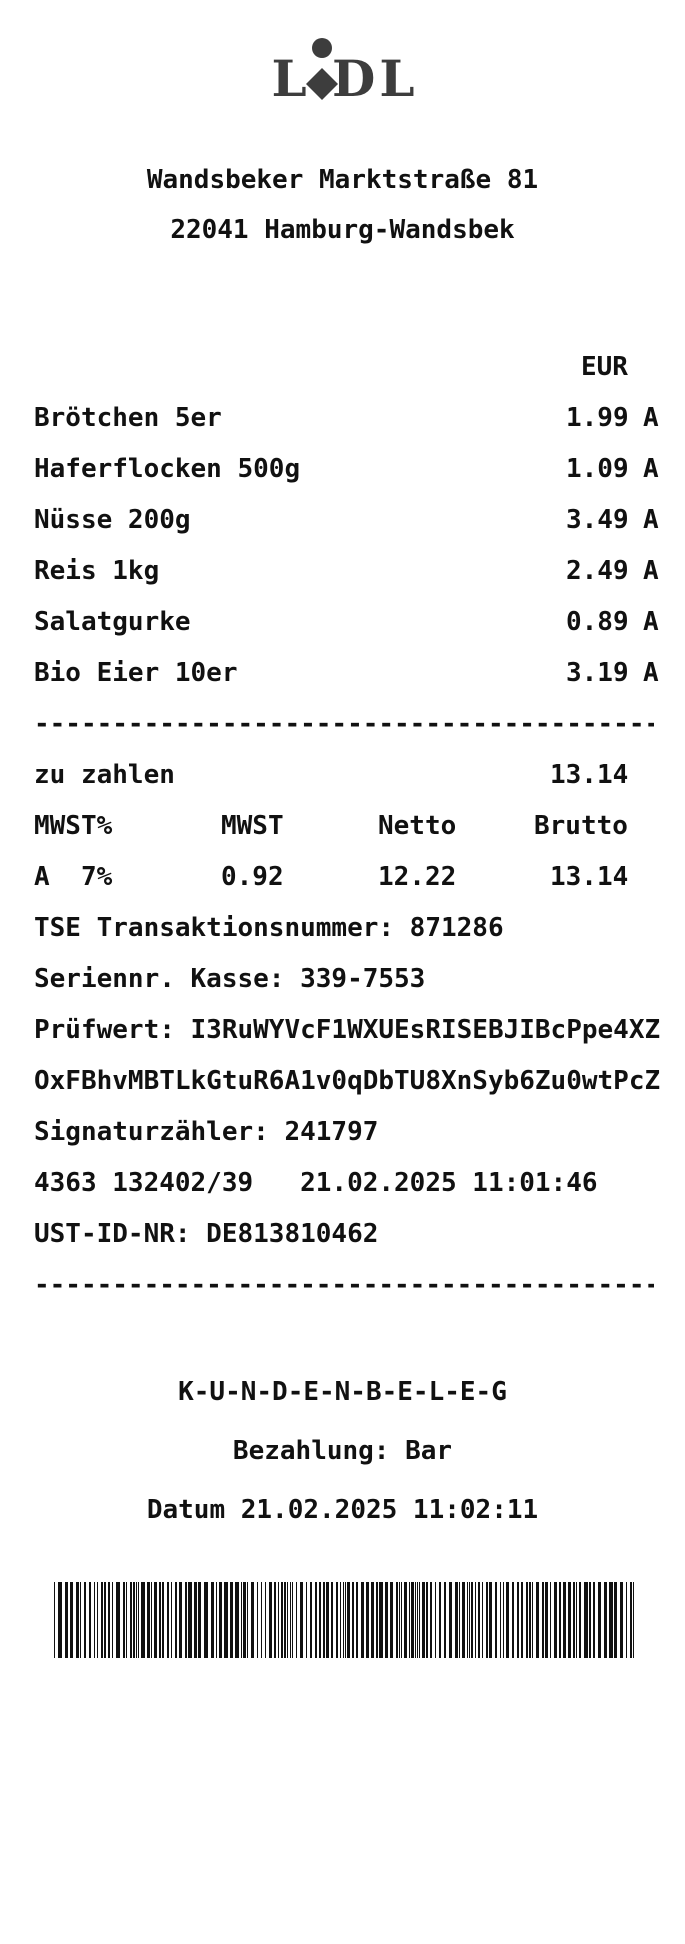 The image size is (685, 1944). Describe the element at coordinates (206, 1234) in the screenshot. I see `vat-id: UST-ID-NR: DE813810462` at that location.